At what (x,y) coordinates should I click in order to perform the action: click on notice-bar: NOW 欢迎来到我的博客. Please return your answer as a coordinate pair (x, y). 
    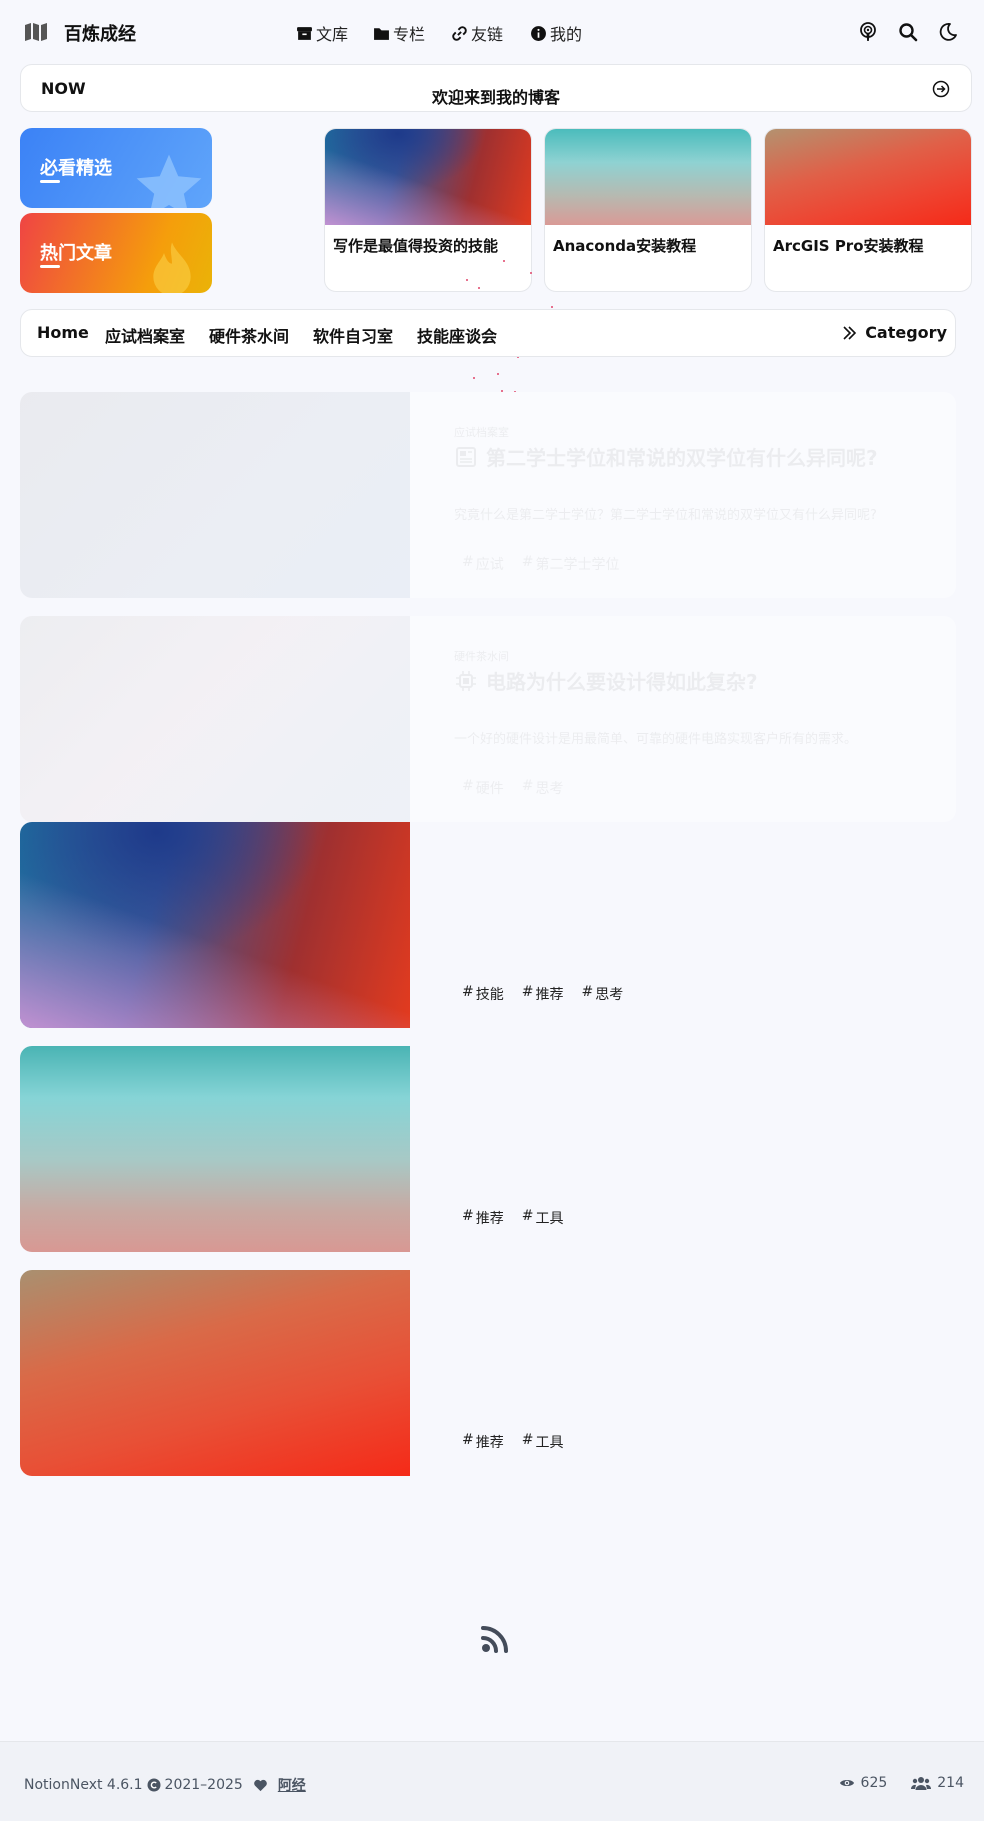
    Looking at the image, I should click on (496, 88).